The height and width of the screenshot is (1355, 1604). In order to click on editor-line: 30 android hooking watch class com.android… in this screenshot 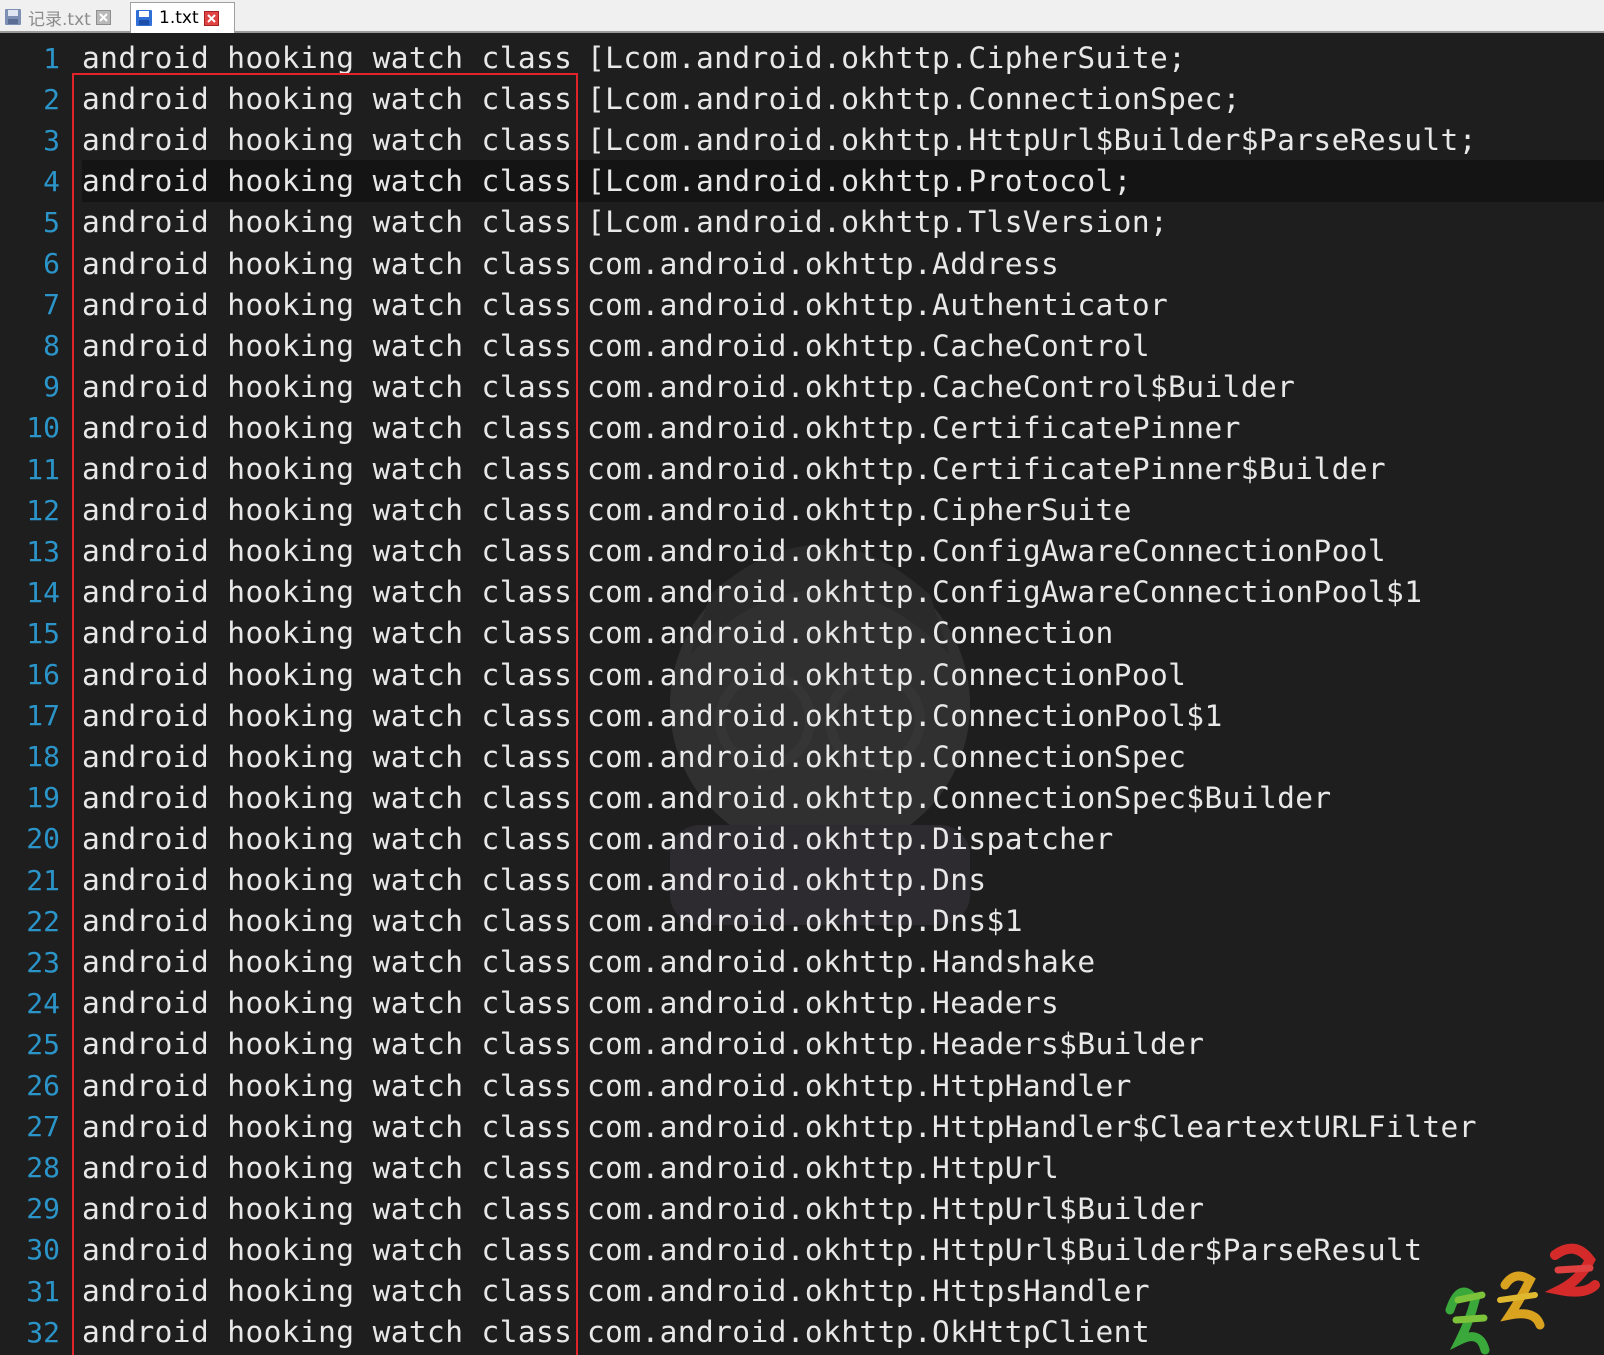, I will do `click(802, 1250)`.